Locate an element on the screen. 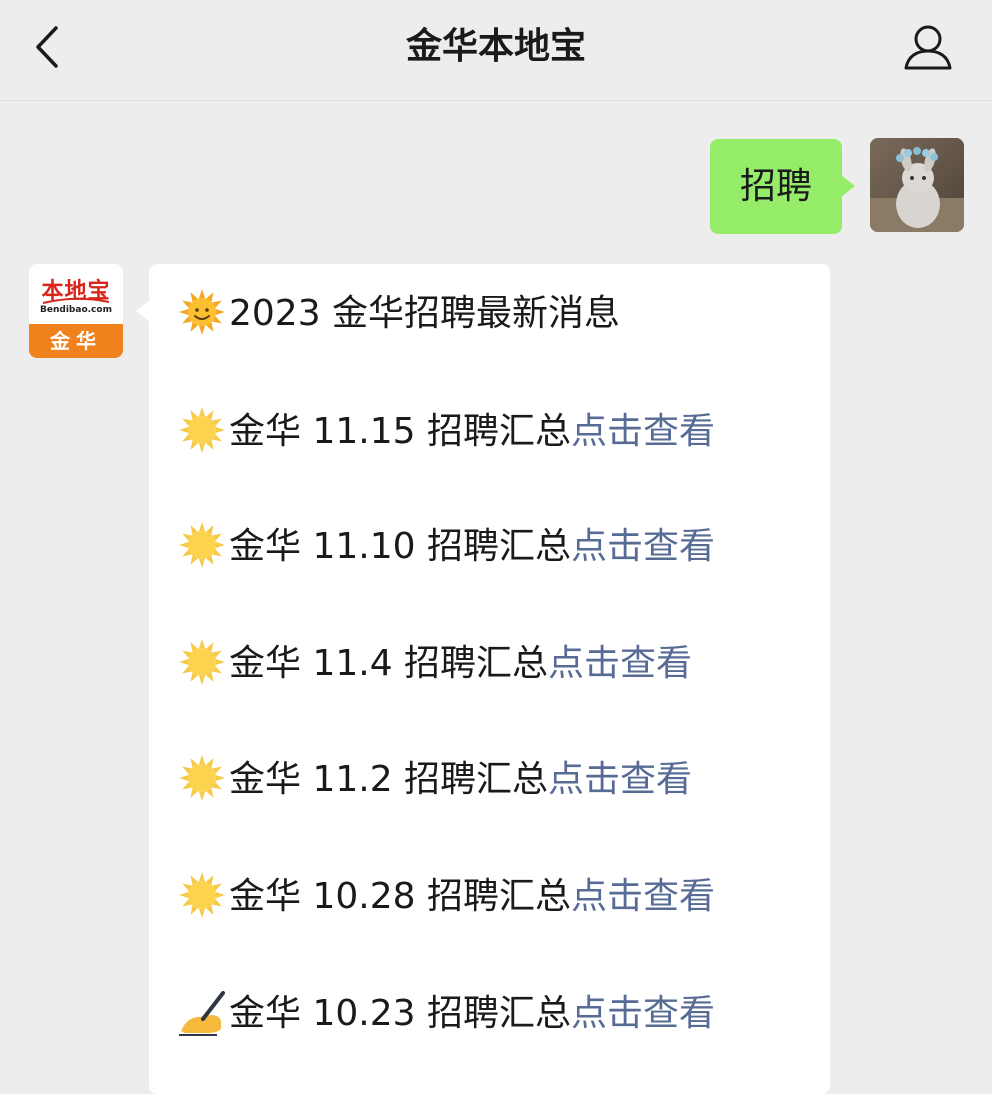  logo-url-text: Bendibao.com is located at coordinates (76, 310).